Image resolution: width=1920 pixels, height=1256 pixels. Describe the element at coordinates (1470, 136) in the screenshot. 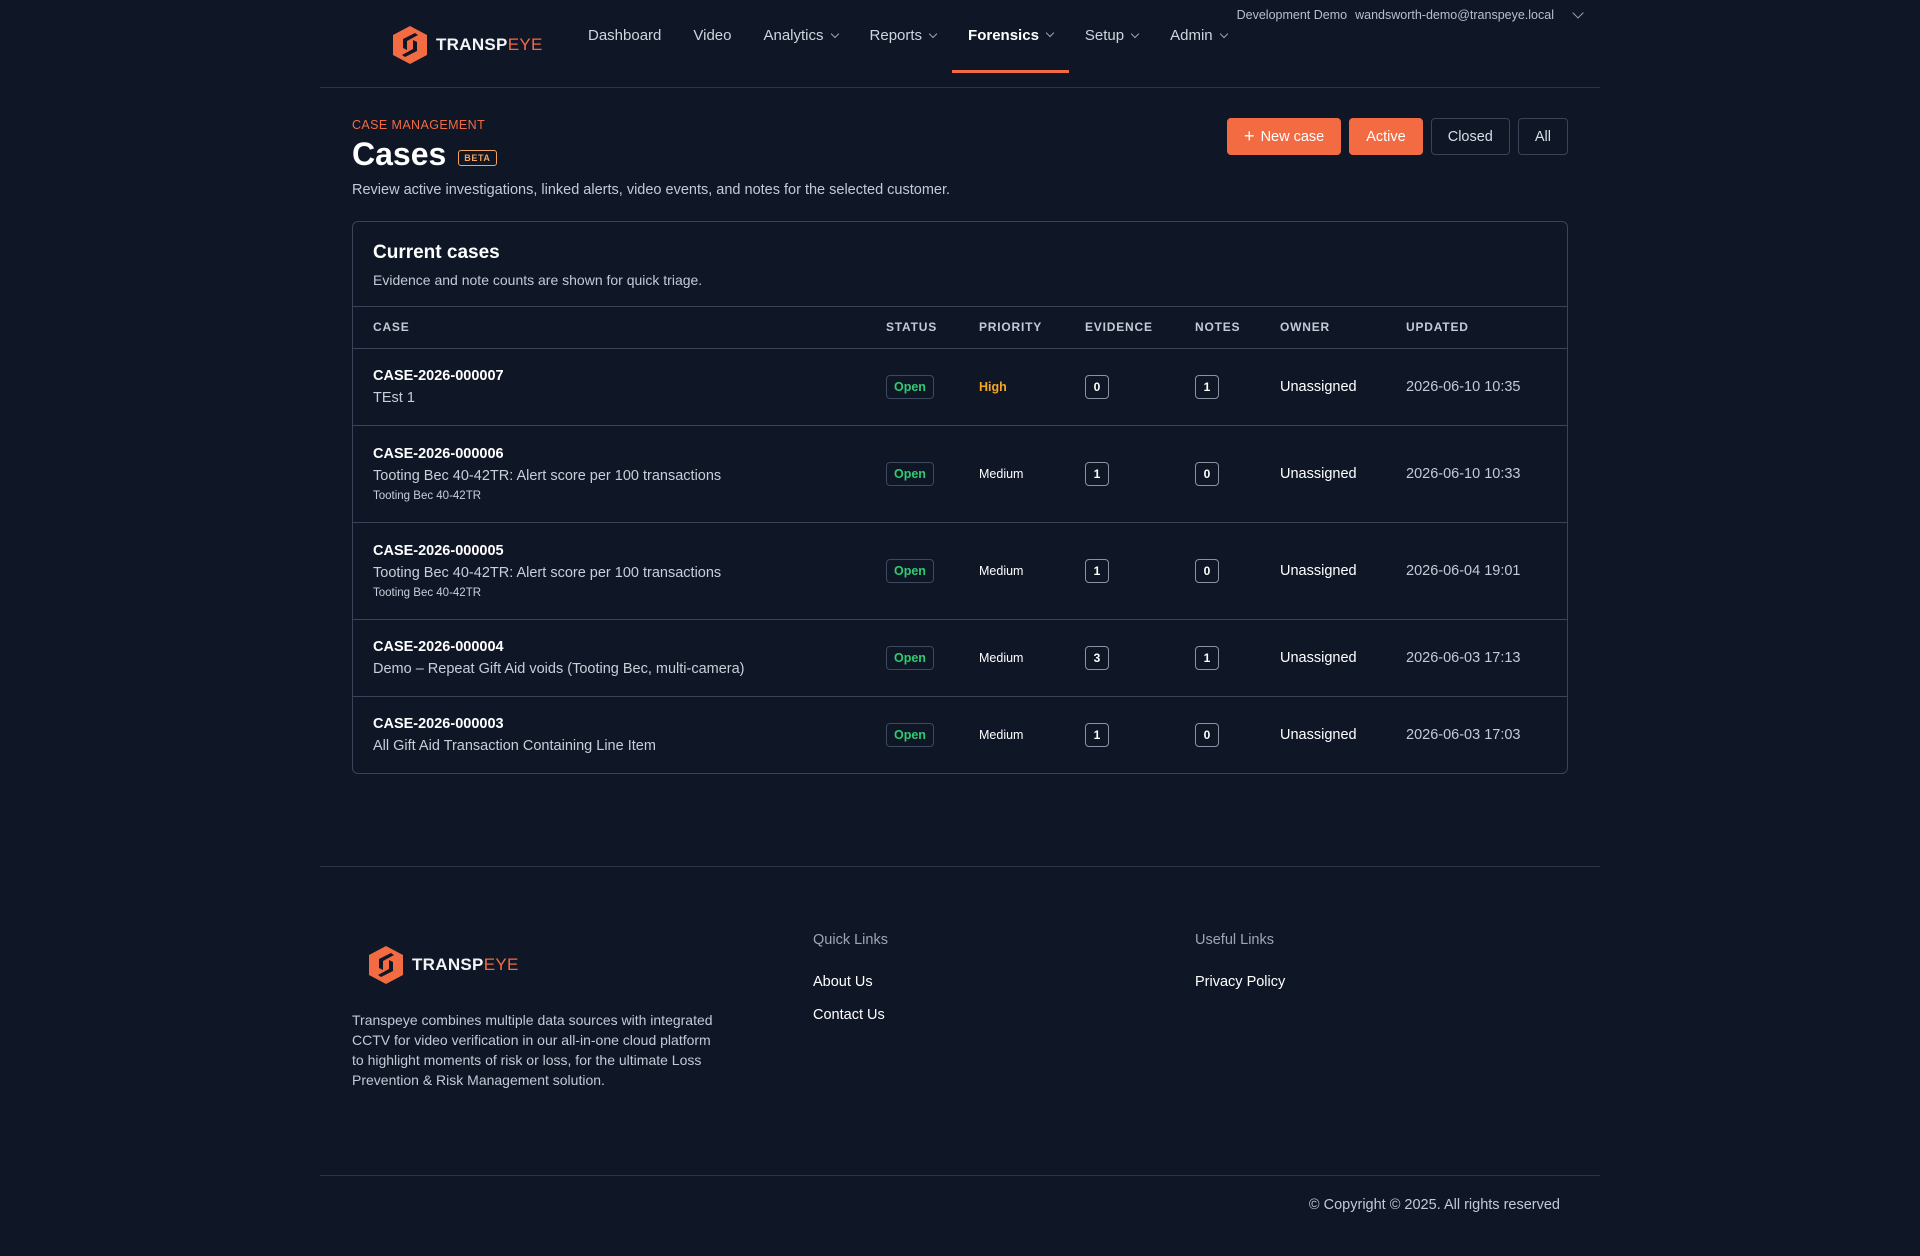

I see `filter-closed-button: Closed` at that location.